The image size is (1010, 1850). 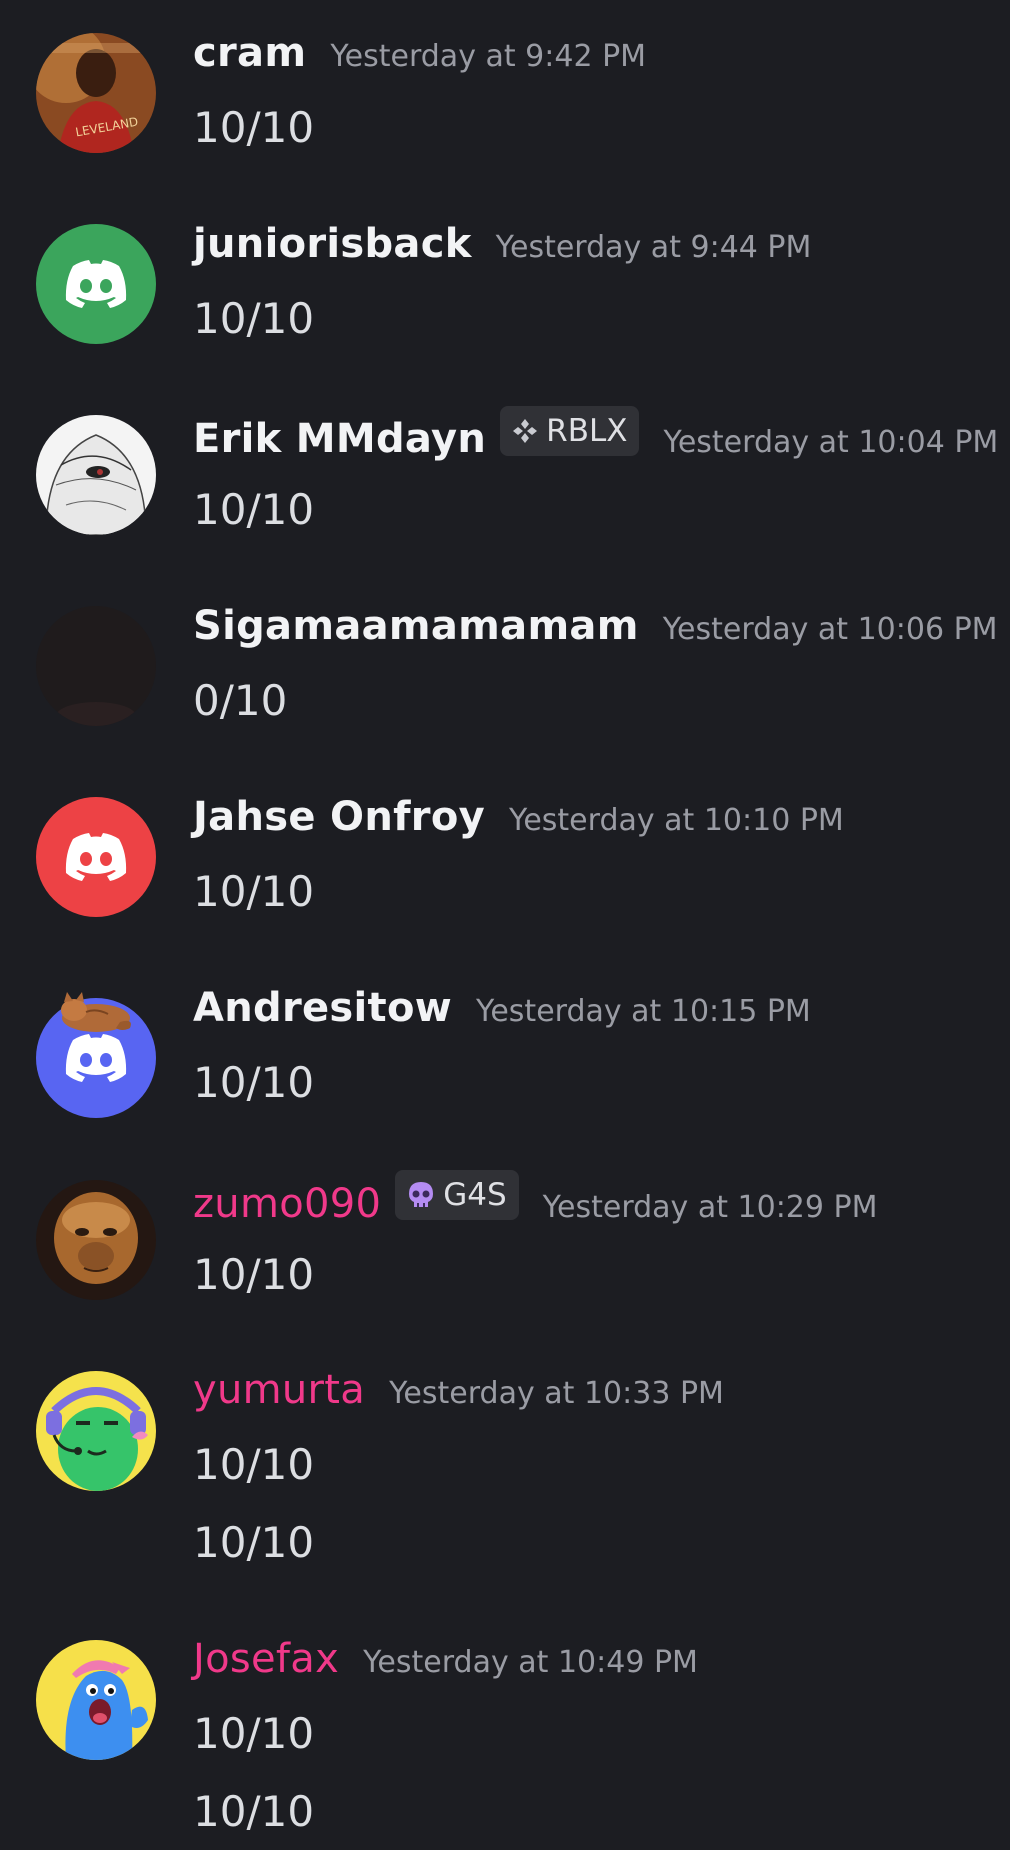 What do you see at coordinates (587, 431) in the screenshot?
I see `clan-tag-label: RBLX` at bounding box center [587, 431].